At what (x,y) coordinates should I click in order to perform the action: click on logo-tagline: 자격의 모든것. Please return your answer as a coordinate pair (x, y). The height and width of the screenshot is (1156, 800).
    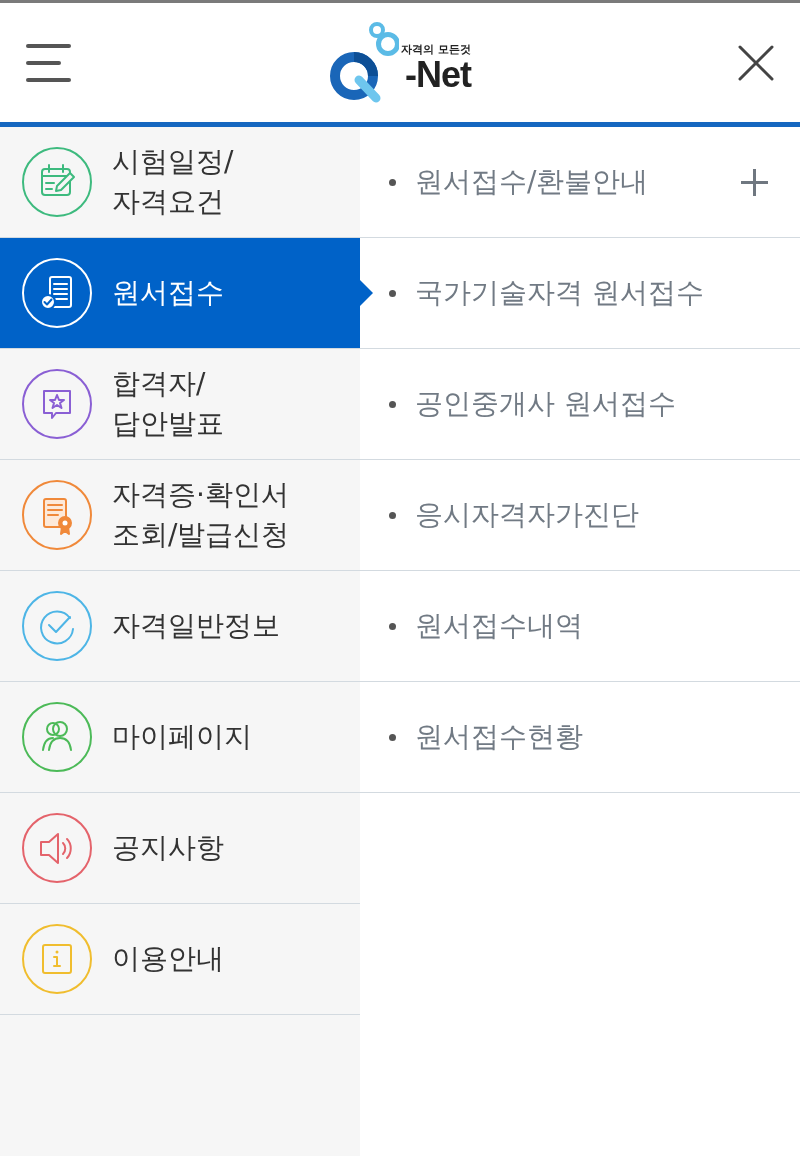
    Looking at the image, I should click on (436, 49).